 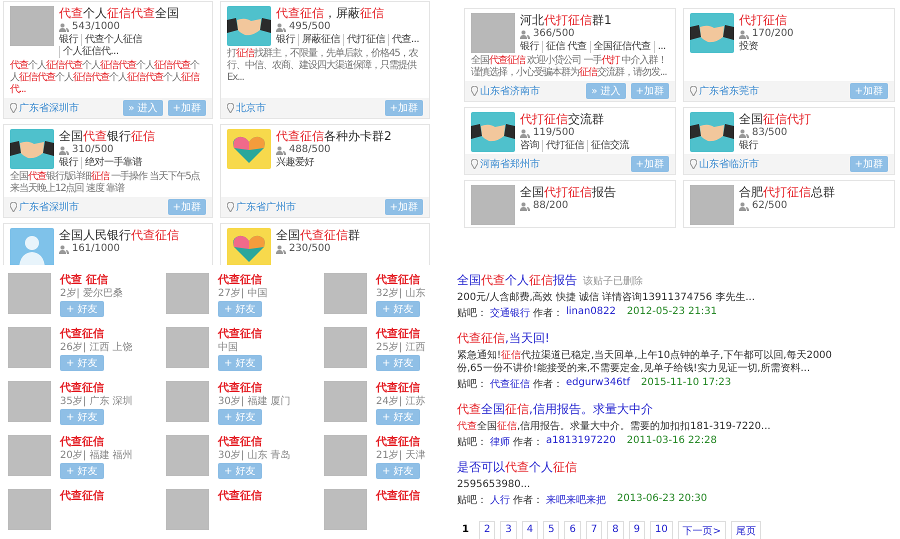 What do you see at coordinates (401, 293) in the screenshot?
I see `user-info: 32岁| 山东` at bounding box center [401, 293].